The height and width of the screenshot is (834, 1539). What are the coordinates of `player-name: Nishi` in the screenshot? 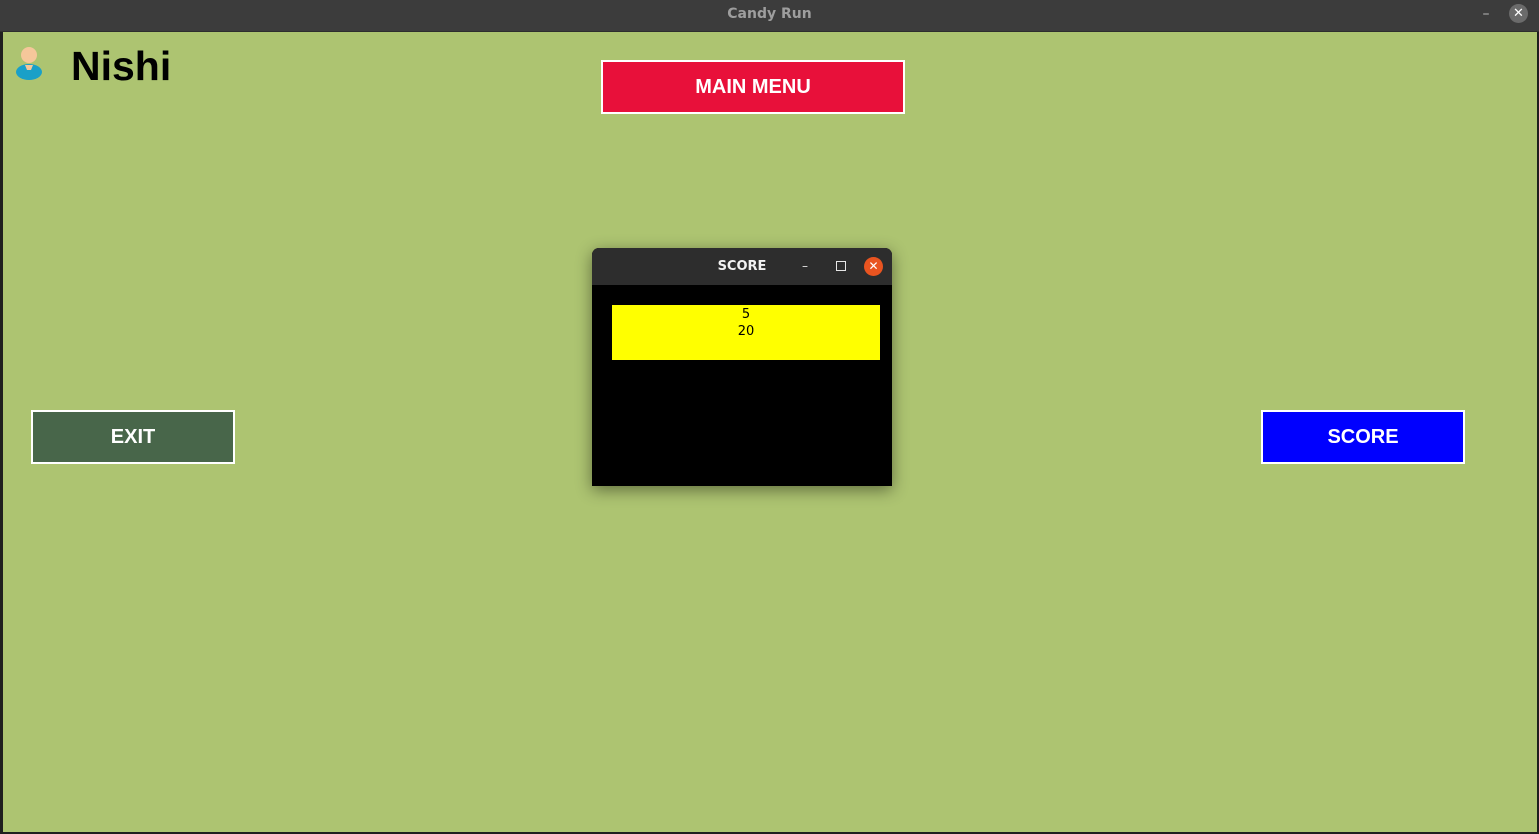 It's located at (121, 66).